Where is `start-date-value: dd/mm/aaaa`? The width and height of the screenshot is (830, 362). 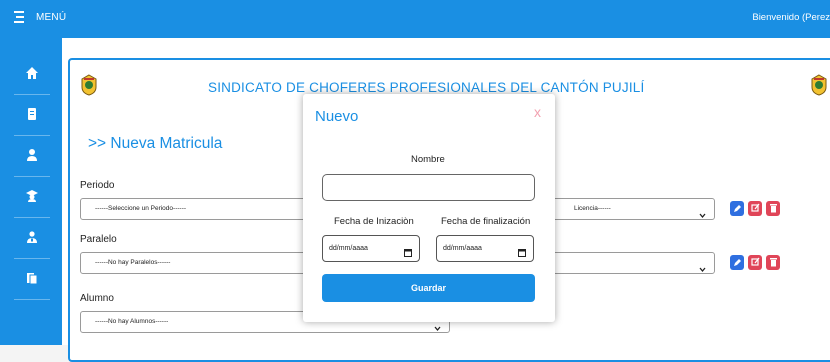
start-date-value: dd/mm/aaaa is located at coordinates (348, 248).